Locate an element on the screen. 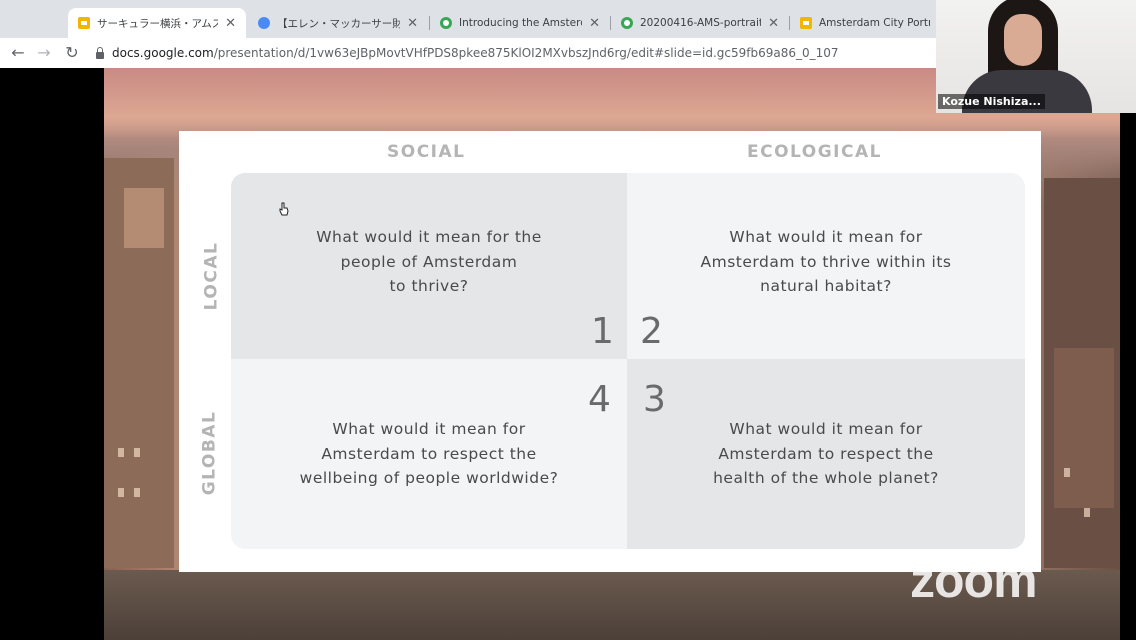  forward-icon: → is located at coordinates (44, 52).